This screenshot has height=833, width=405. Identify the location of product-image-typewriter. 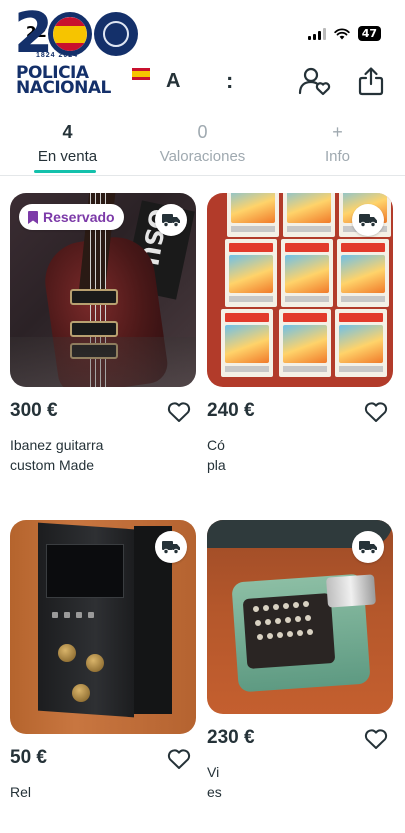
(300, 617).